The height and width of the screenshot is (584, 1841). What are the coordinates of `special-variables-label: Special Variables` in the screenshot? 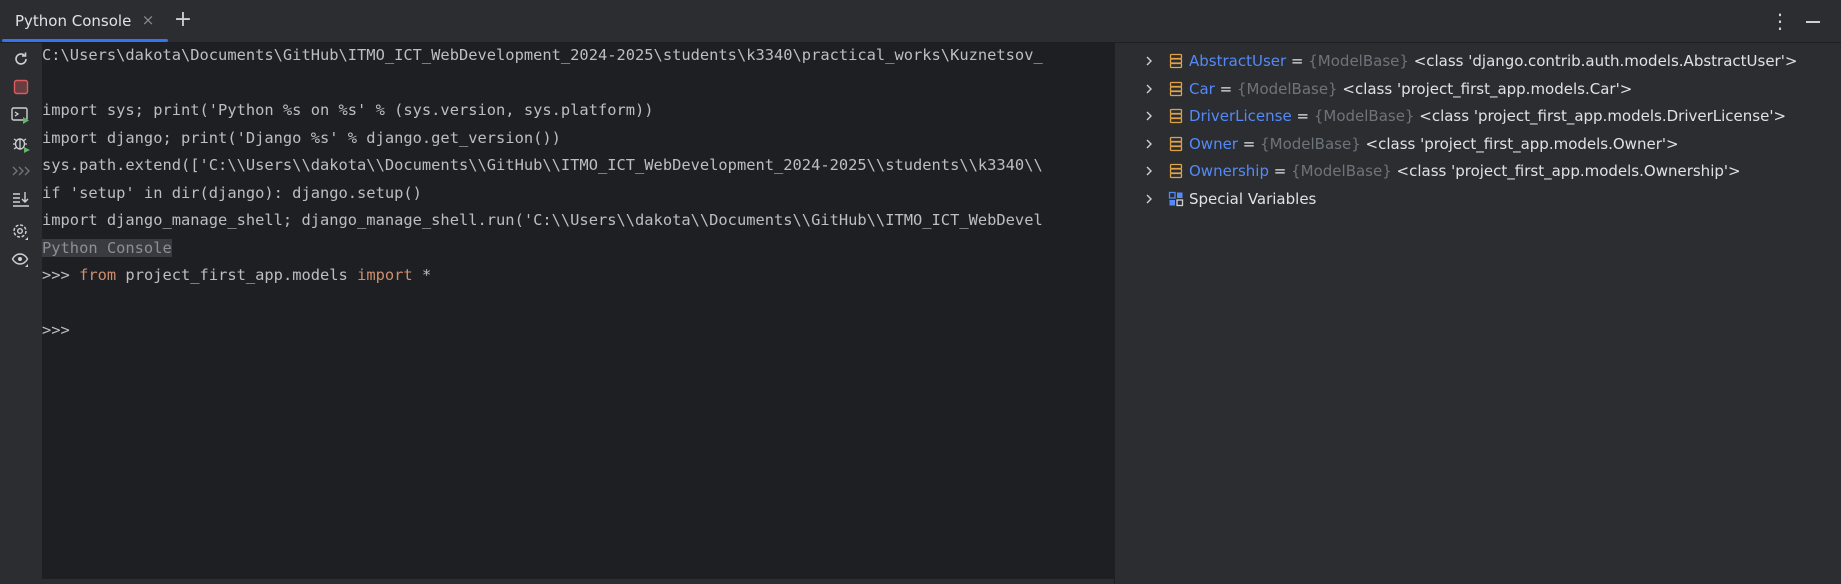 It's located at (1253, 198).